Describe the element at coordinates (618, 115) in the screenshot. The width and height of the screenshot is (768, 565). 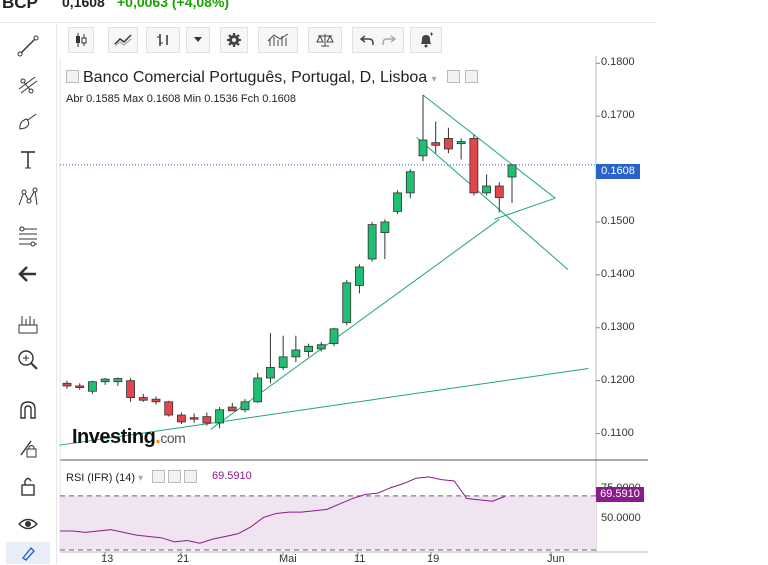
I see `price-tick-label: 0.1700` at that location.